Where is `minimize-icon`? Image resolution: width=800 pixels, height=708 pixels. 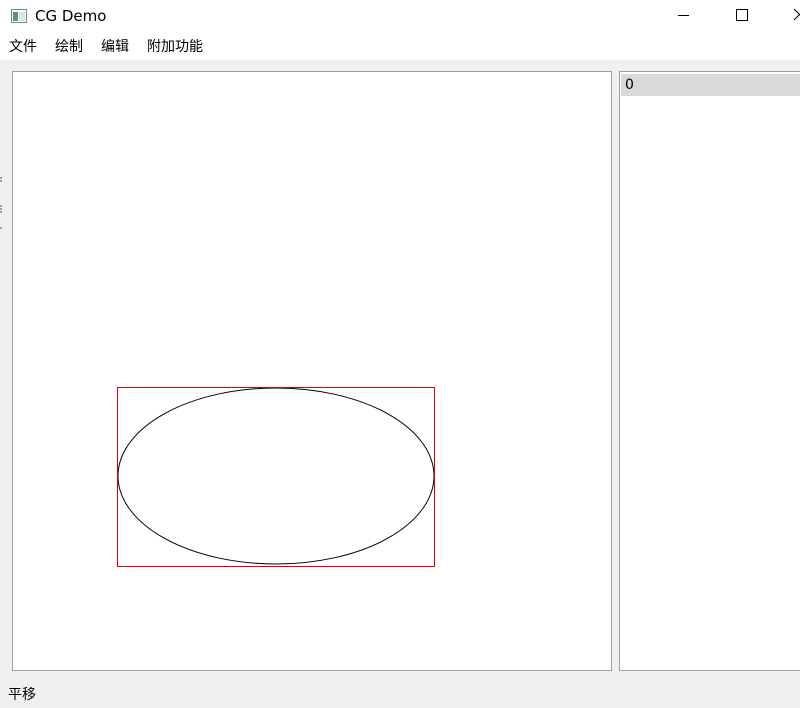 minimize-icon is located at coordinates (683, 15).